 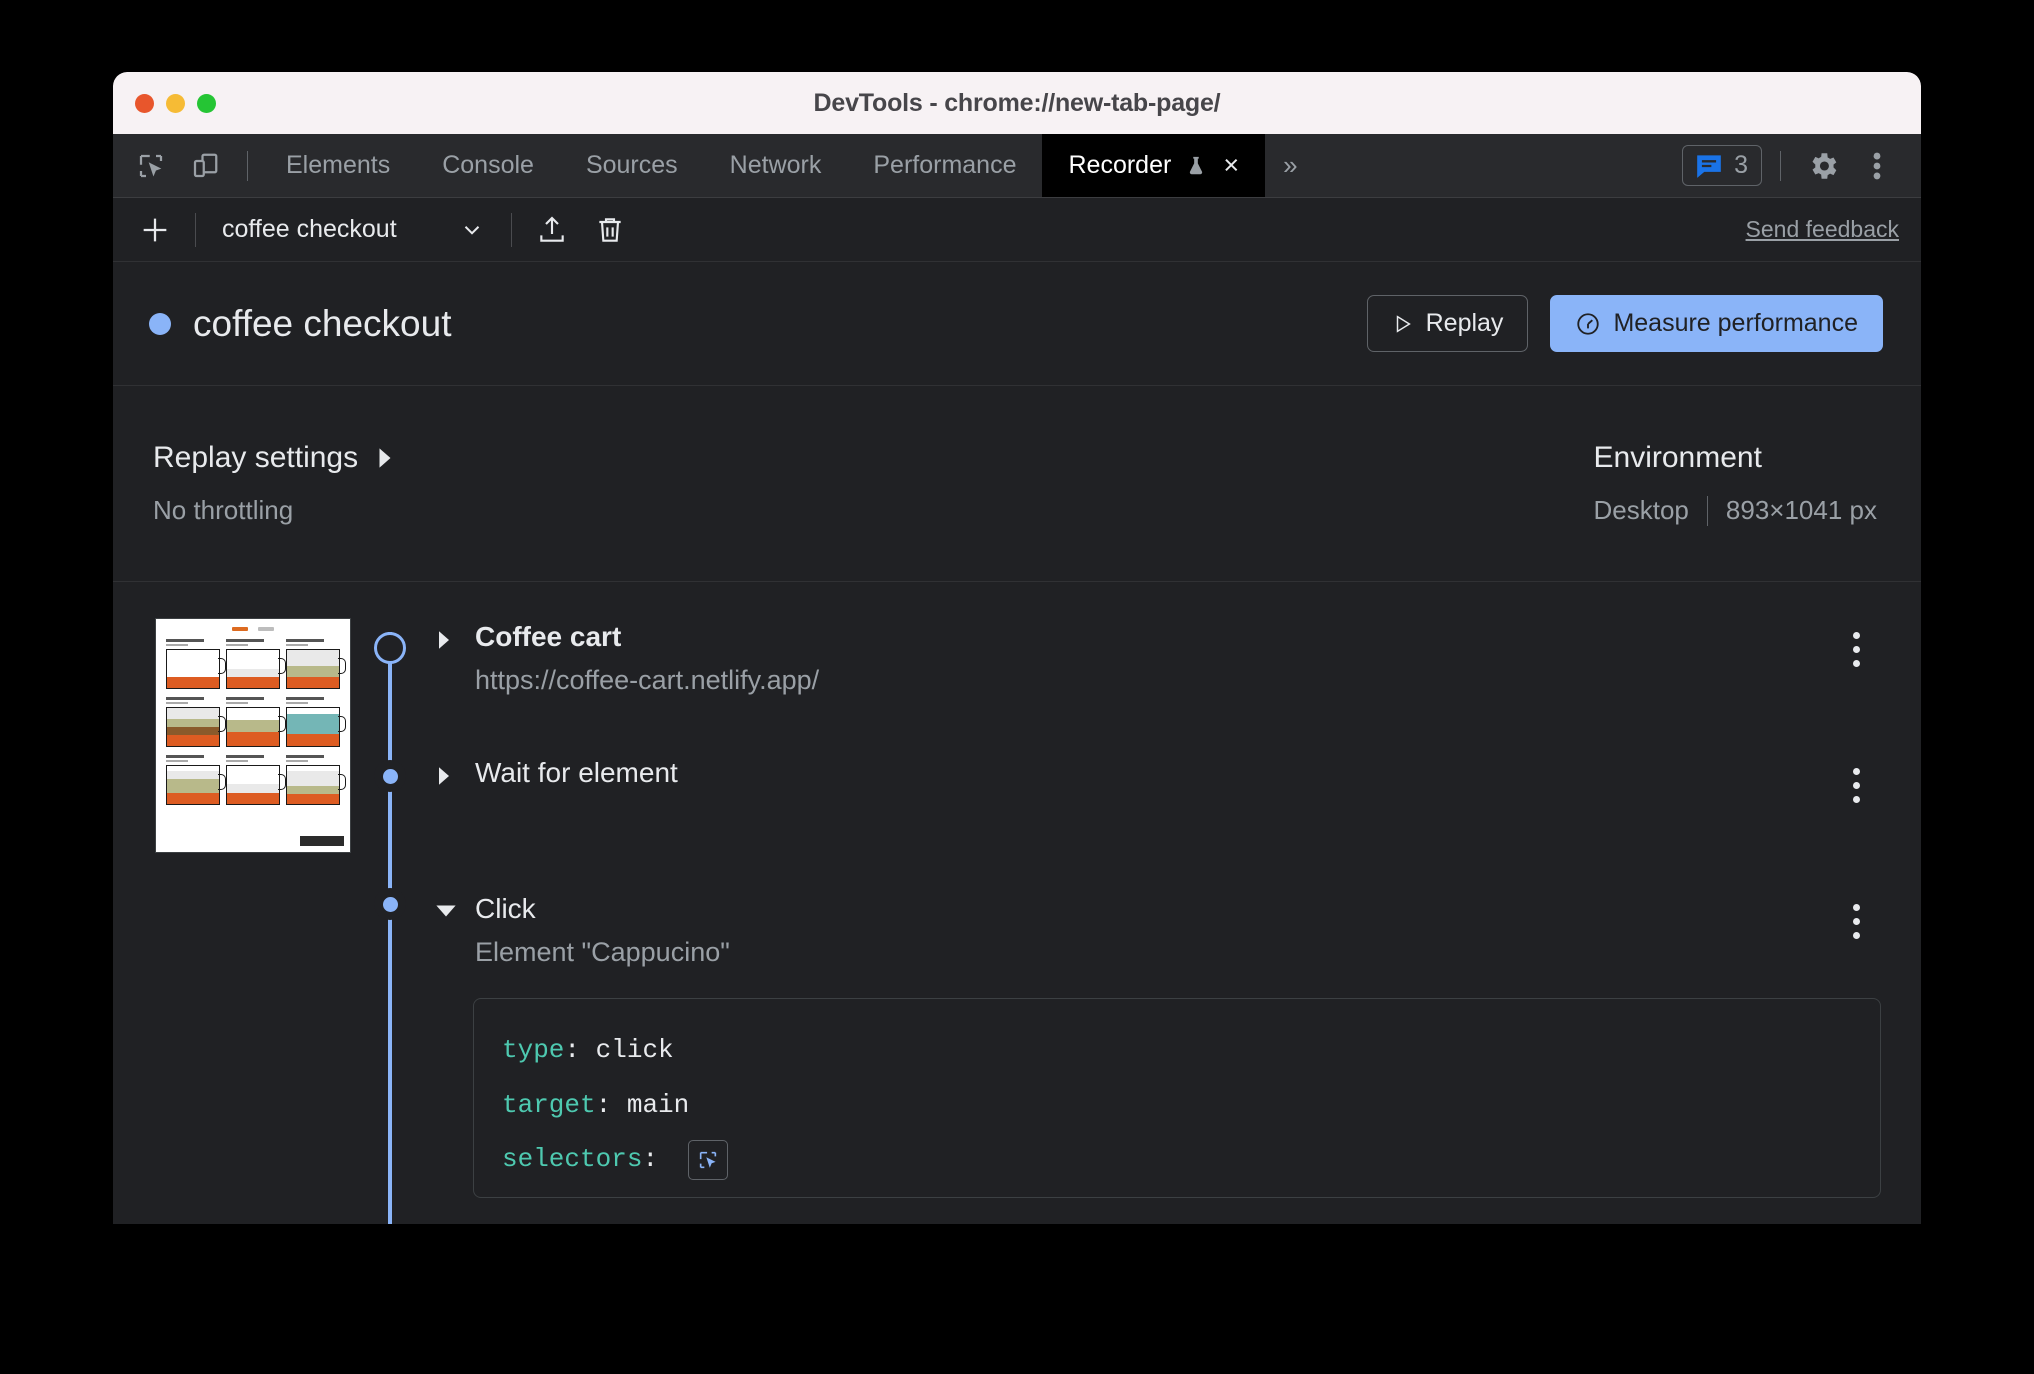 I want to click on thumbnail-column, so click(x=232, y=920).